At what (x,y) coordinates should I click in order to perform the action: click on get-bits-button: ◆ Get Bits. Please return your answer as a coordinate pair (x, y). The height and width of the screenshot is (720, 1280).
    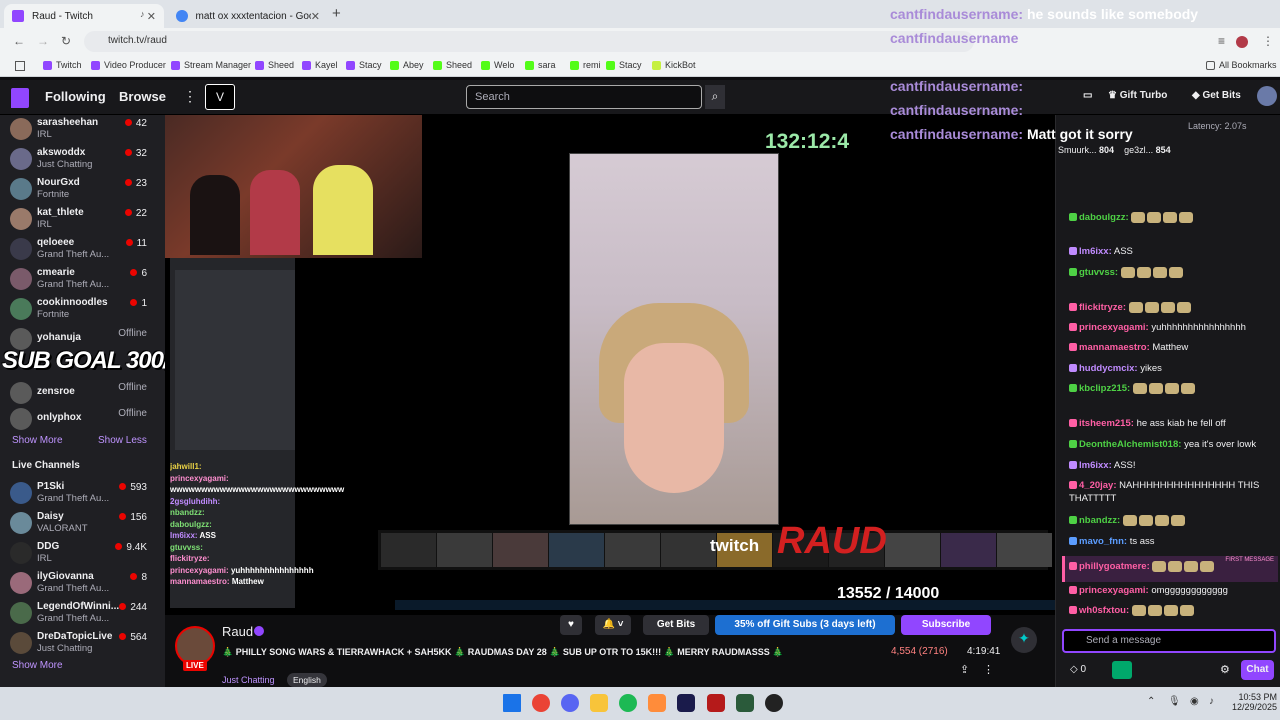
    Looking at the image, I should click on (1216, 95).